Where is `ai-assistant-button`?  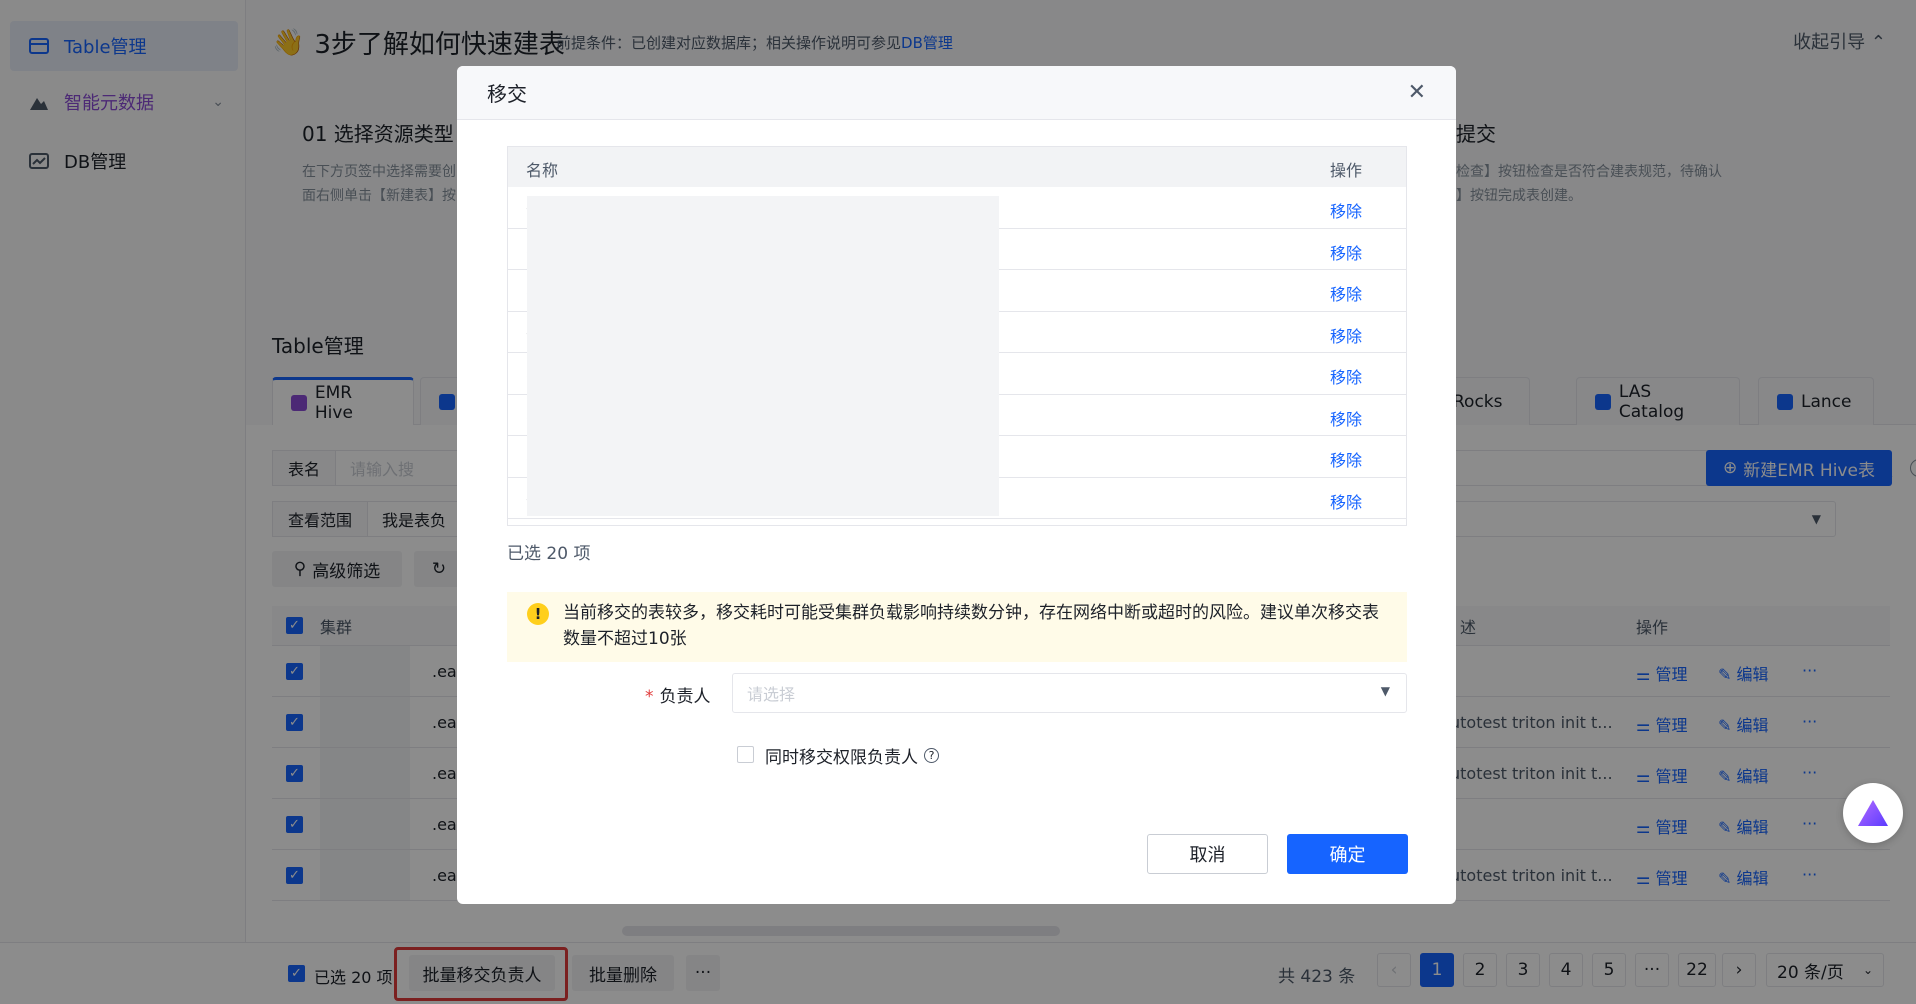 ai-assistant-button is located at coordinates (1873, 813).